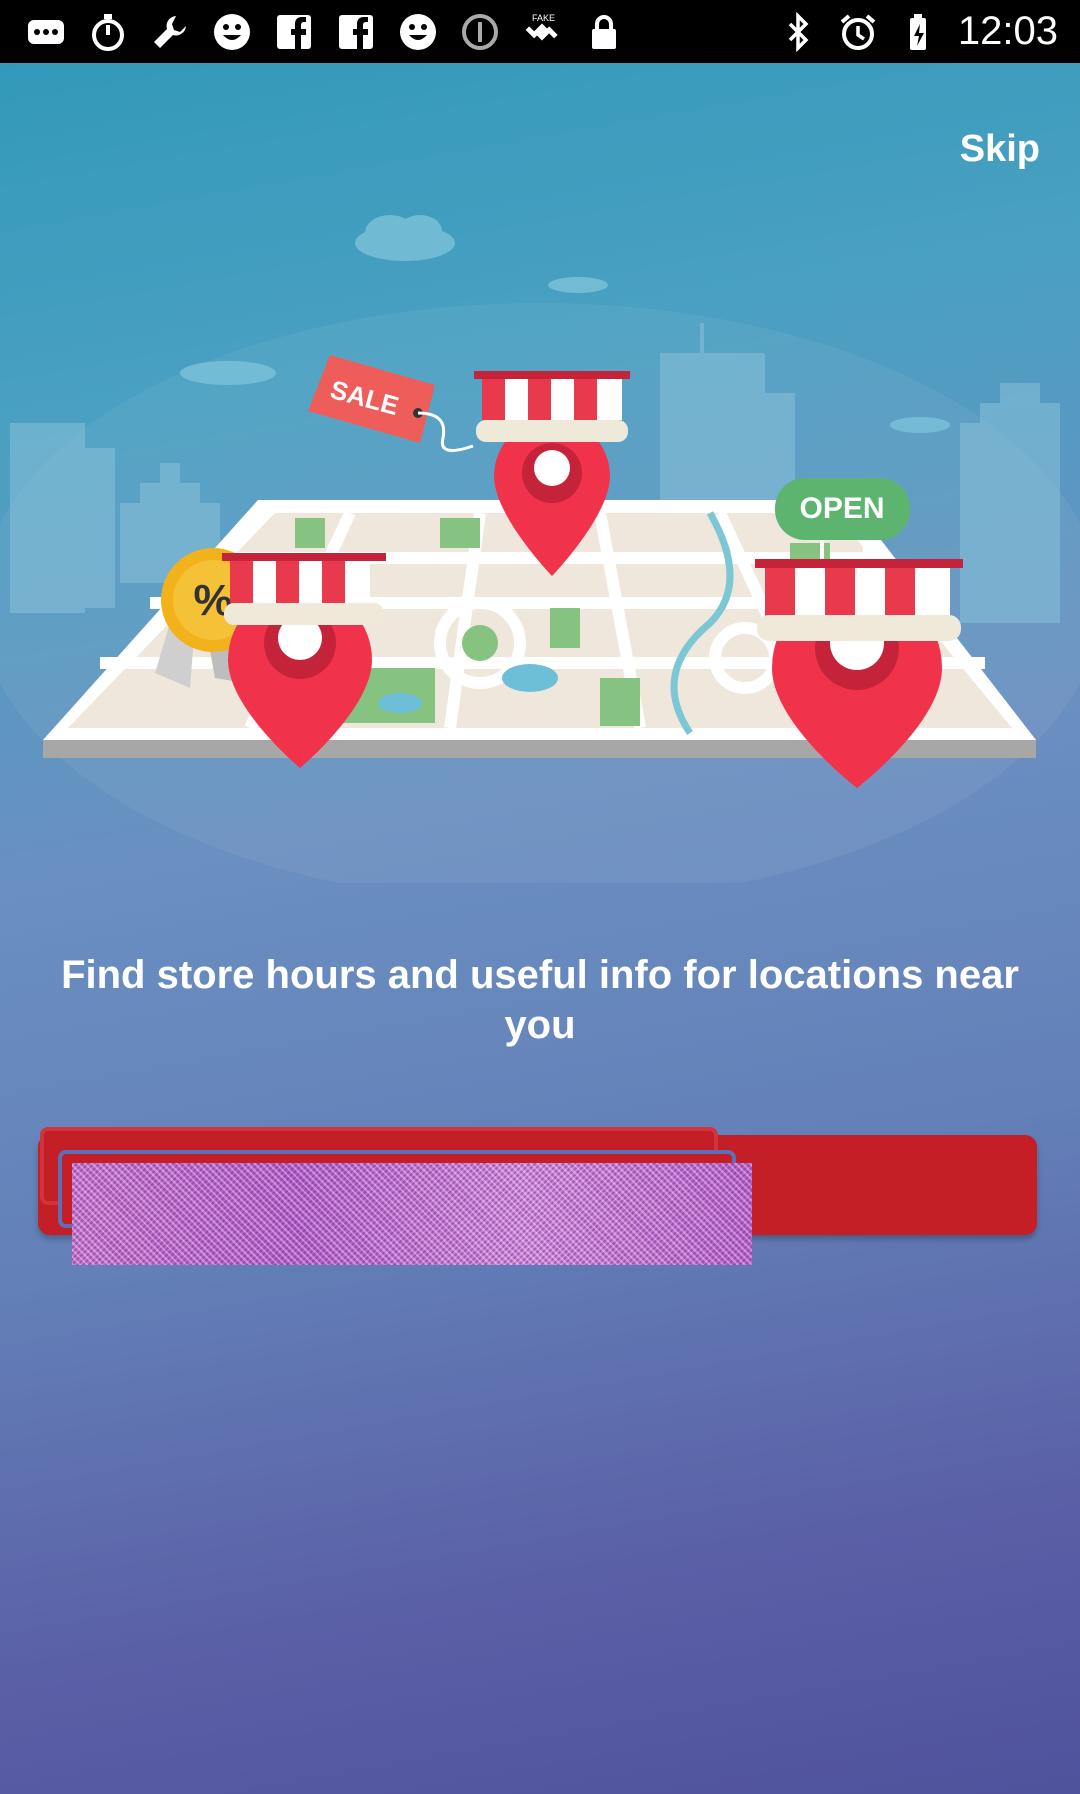  I want to click on notification-icons: FAKE, so click(312, 32).